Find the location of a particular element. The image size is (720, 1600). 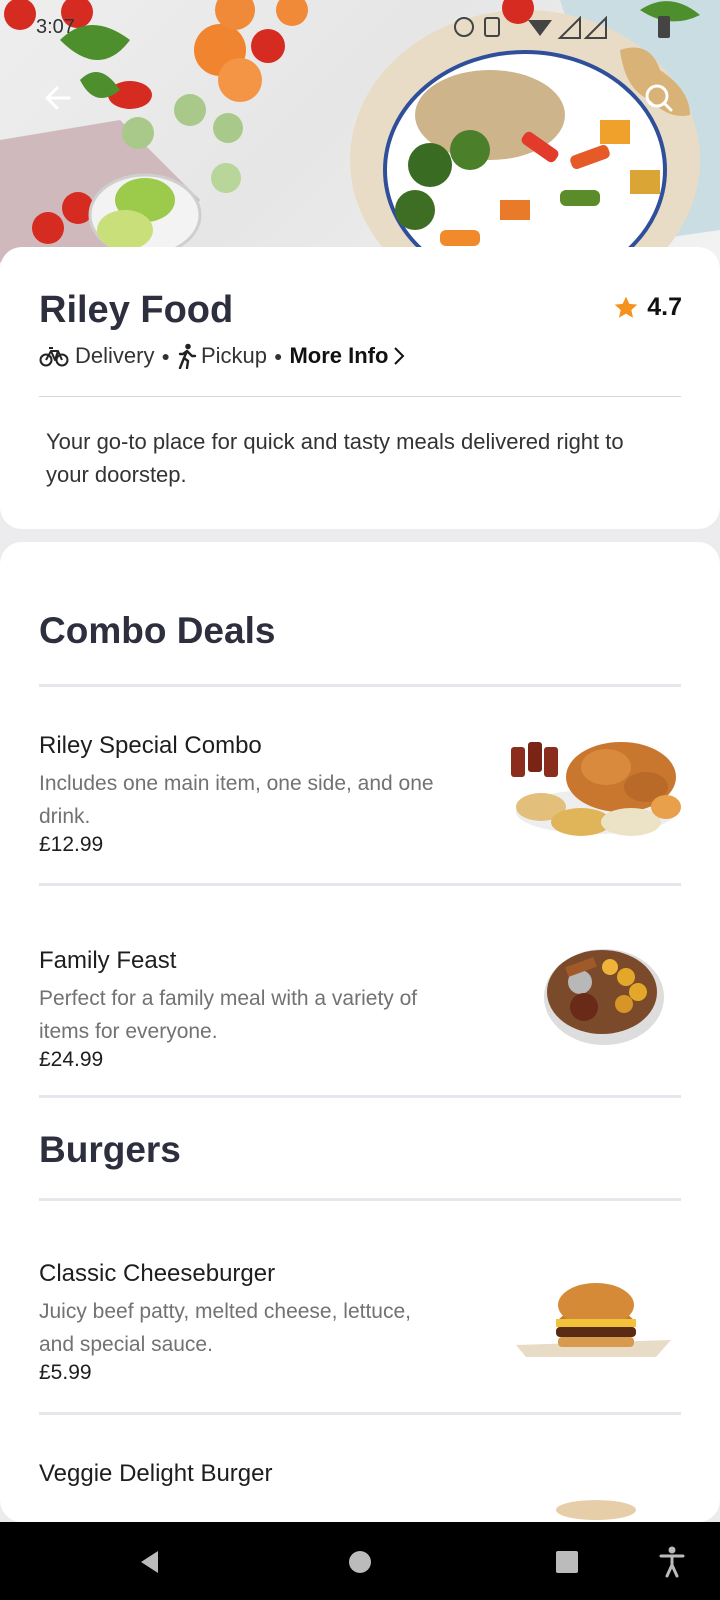

section-title-combo-deals: Combo Deals is located at coordinates (157, 630).